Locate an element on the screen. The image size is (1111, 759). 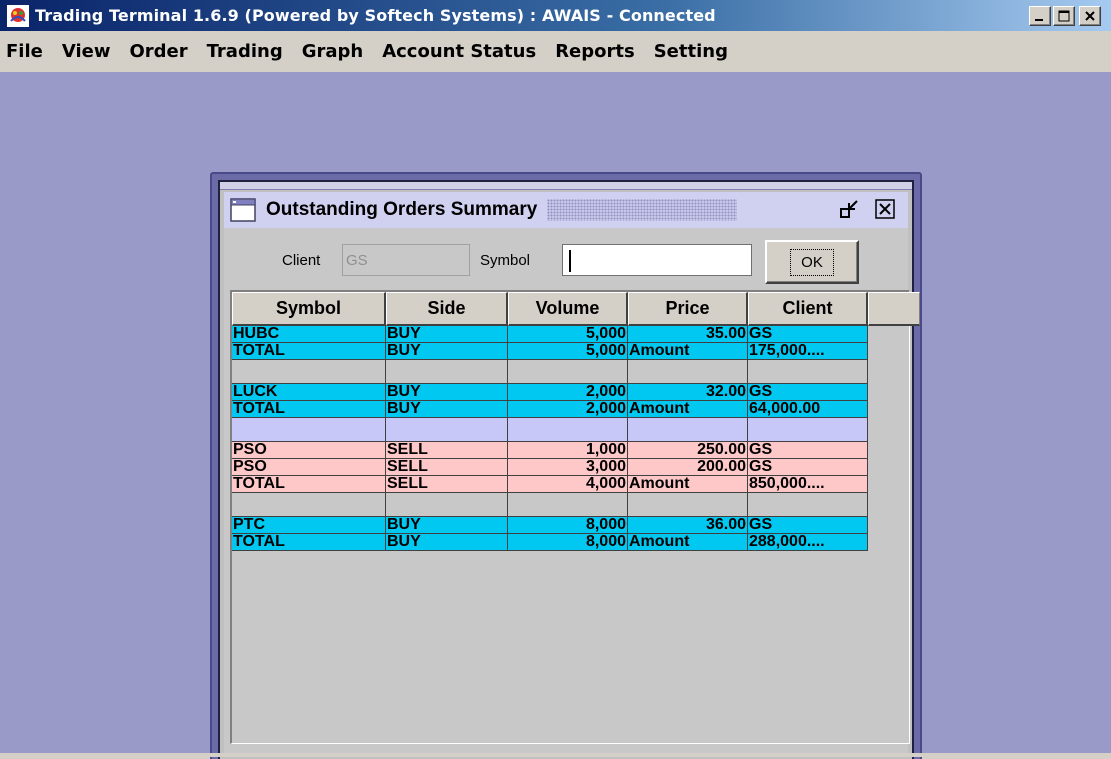
menu-file: File is located at coordinates (24, 51).